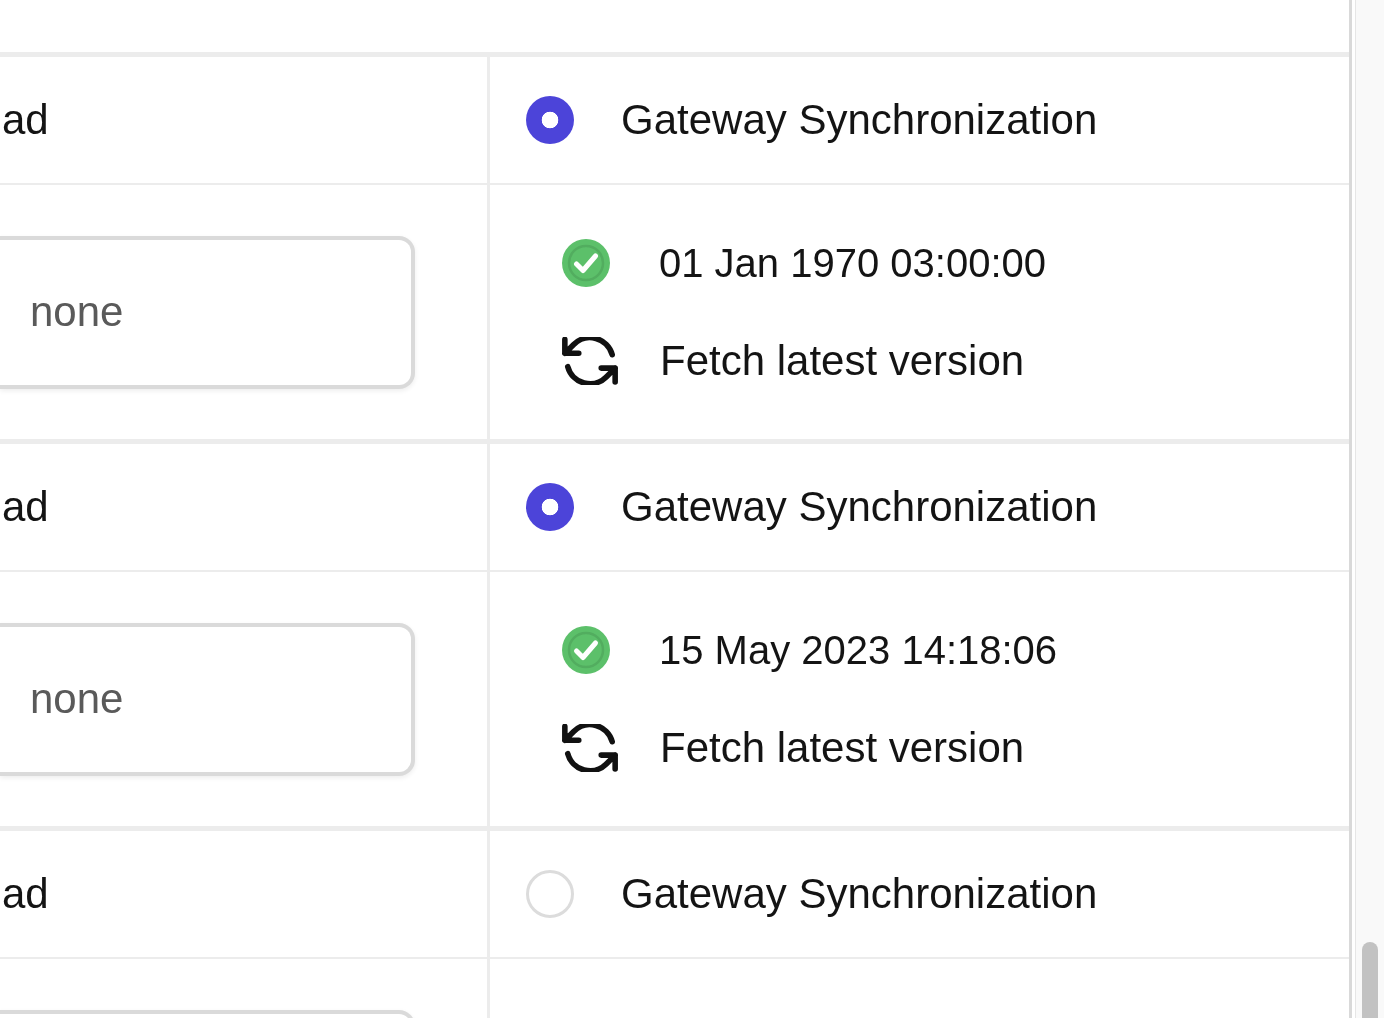 The height and width of the screenshot is (1018, 1384). What do you see at coordinates (858, 650) in the screenshot?
I see `sync-timestamp: 15 May 2023 14:18:06` at bounding box center [858, 650].